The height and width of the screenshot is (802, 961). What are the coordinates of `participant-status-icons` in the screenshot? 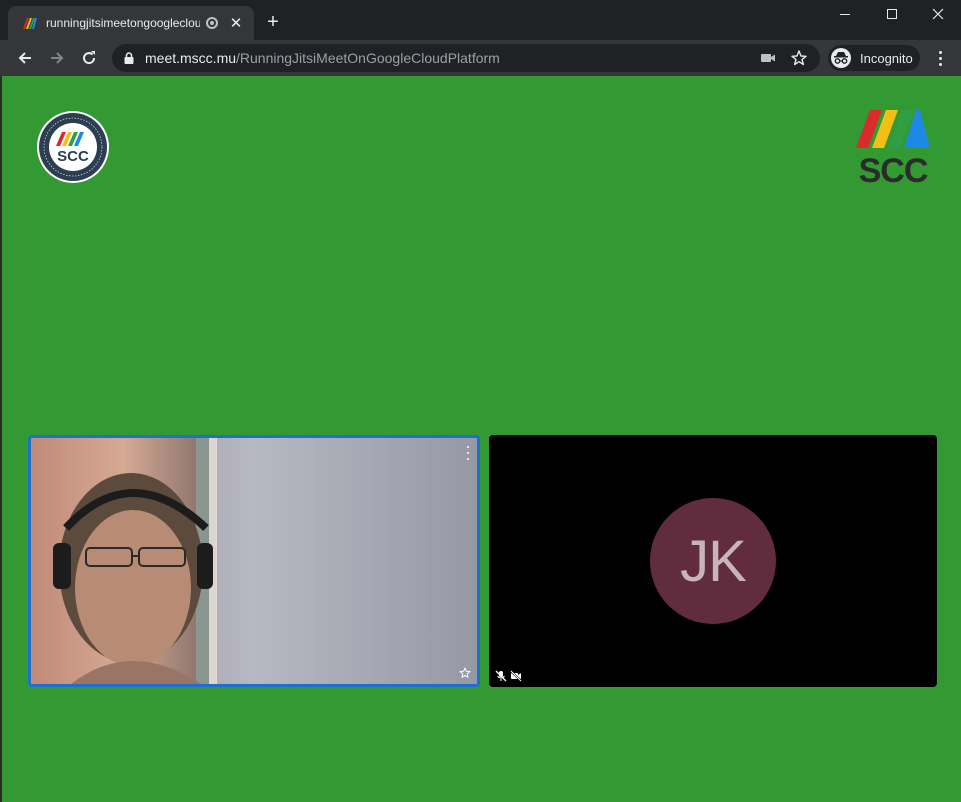 It's located at (508, 676).